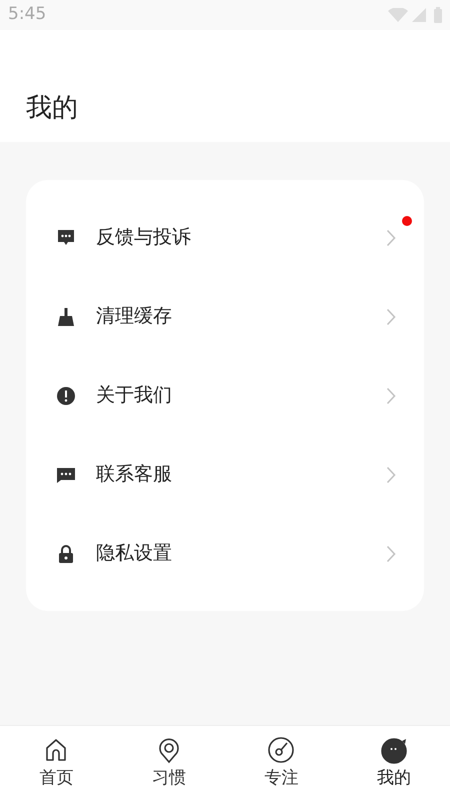  Describe the element at coordinates (225, 553) in the screenshot. I see `menu-item: 隐私设置` at that location.